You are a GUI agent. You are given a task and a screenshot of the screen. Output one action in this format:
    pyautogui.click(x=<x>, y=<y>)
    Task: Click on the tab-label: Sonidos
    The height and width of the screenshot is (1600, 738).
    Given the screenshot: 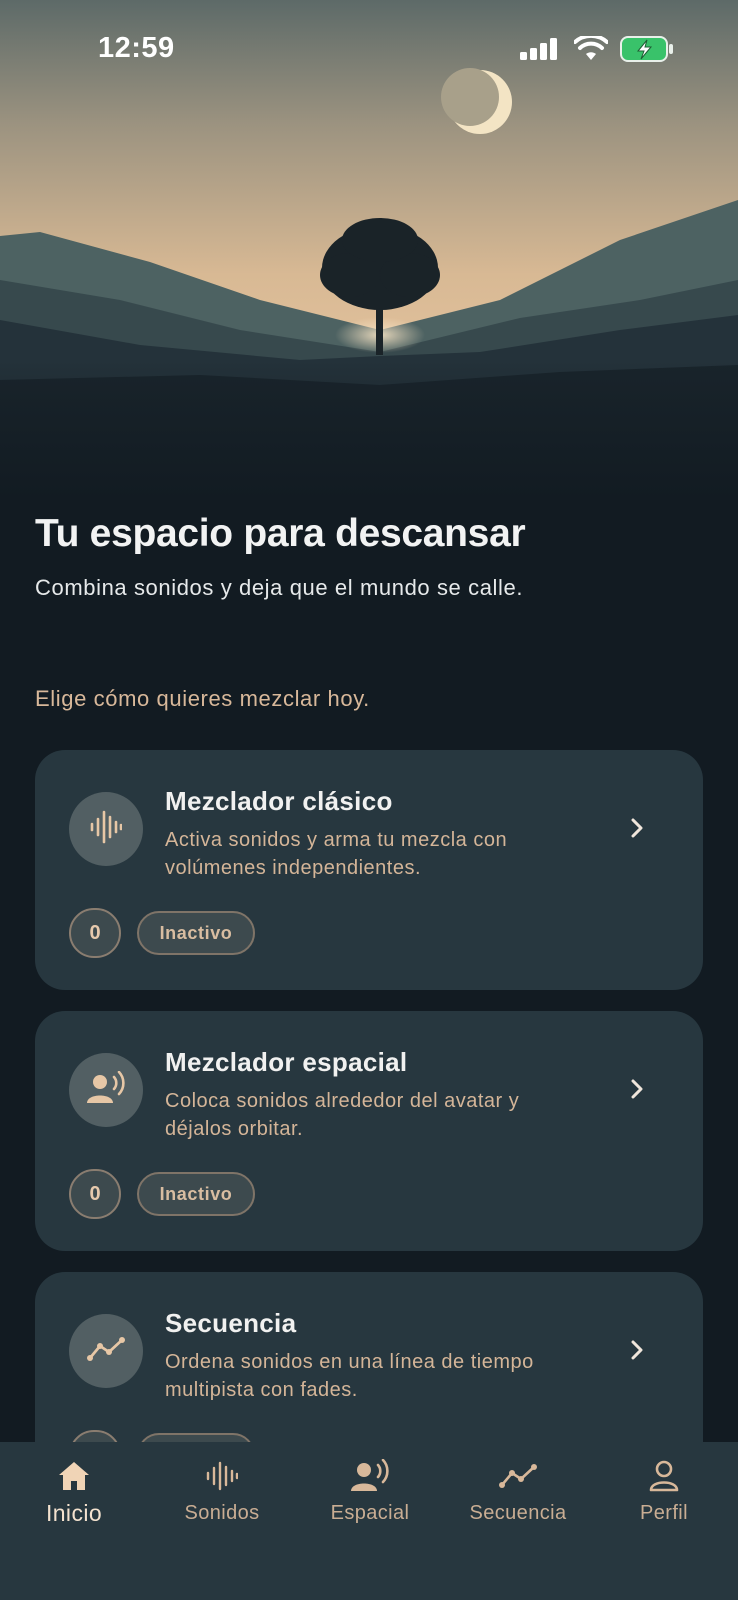 What is the action you would take?
    pyautogui.click(x=222, y=1513)
    